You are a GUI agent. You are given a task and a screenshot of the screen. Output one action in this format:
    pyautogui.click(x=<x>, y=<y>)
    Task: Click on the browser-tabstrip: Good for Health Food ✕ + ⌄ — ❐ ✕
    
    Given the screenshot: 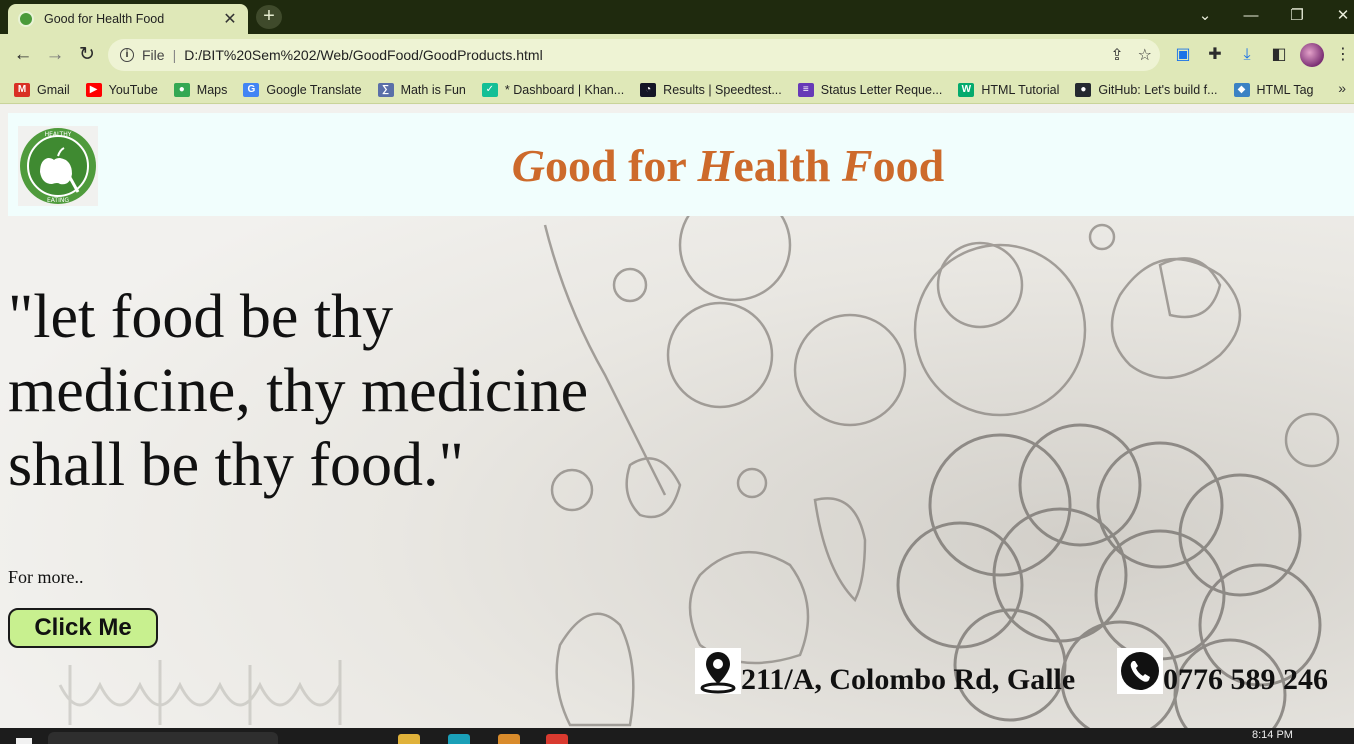 What is the action you would take?
    pyautogui.click(x=677, y=17)
    